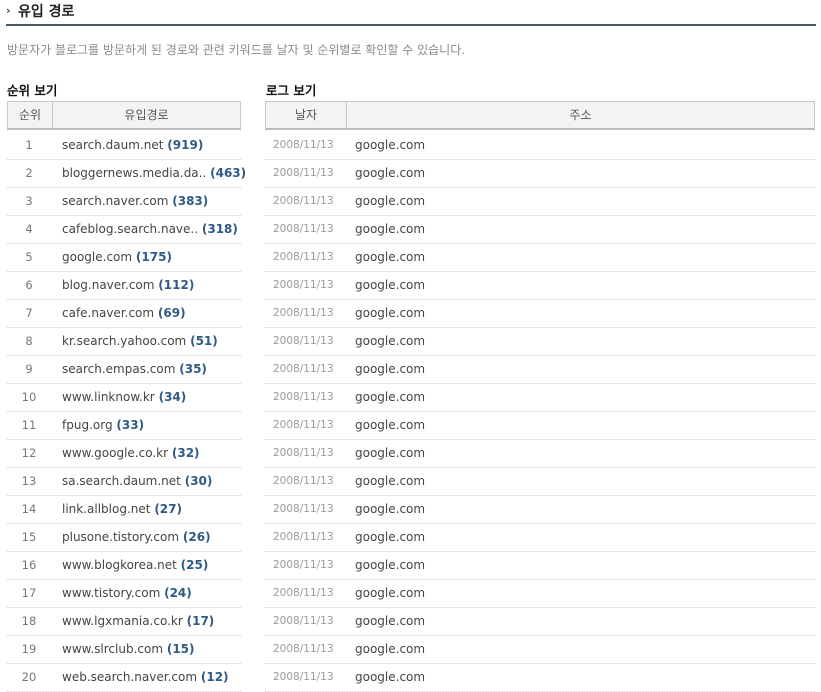 Image resolution: width=821 pixels, height=692 pixels. I want to click on referrer-link: link.allblog.net (27), so click(122, 509).